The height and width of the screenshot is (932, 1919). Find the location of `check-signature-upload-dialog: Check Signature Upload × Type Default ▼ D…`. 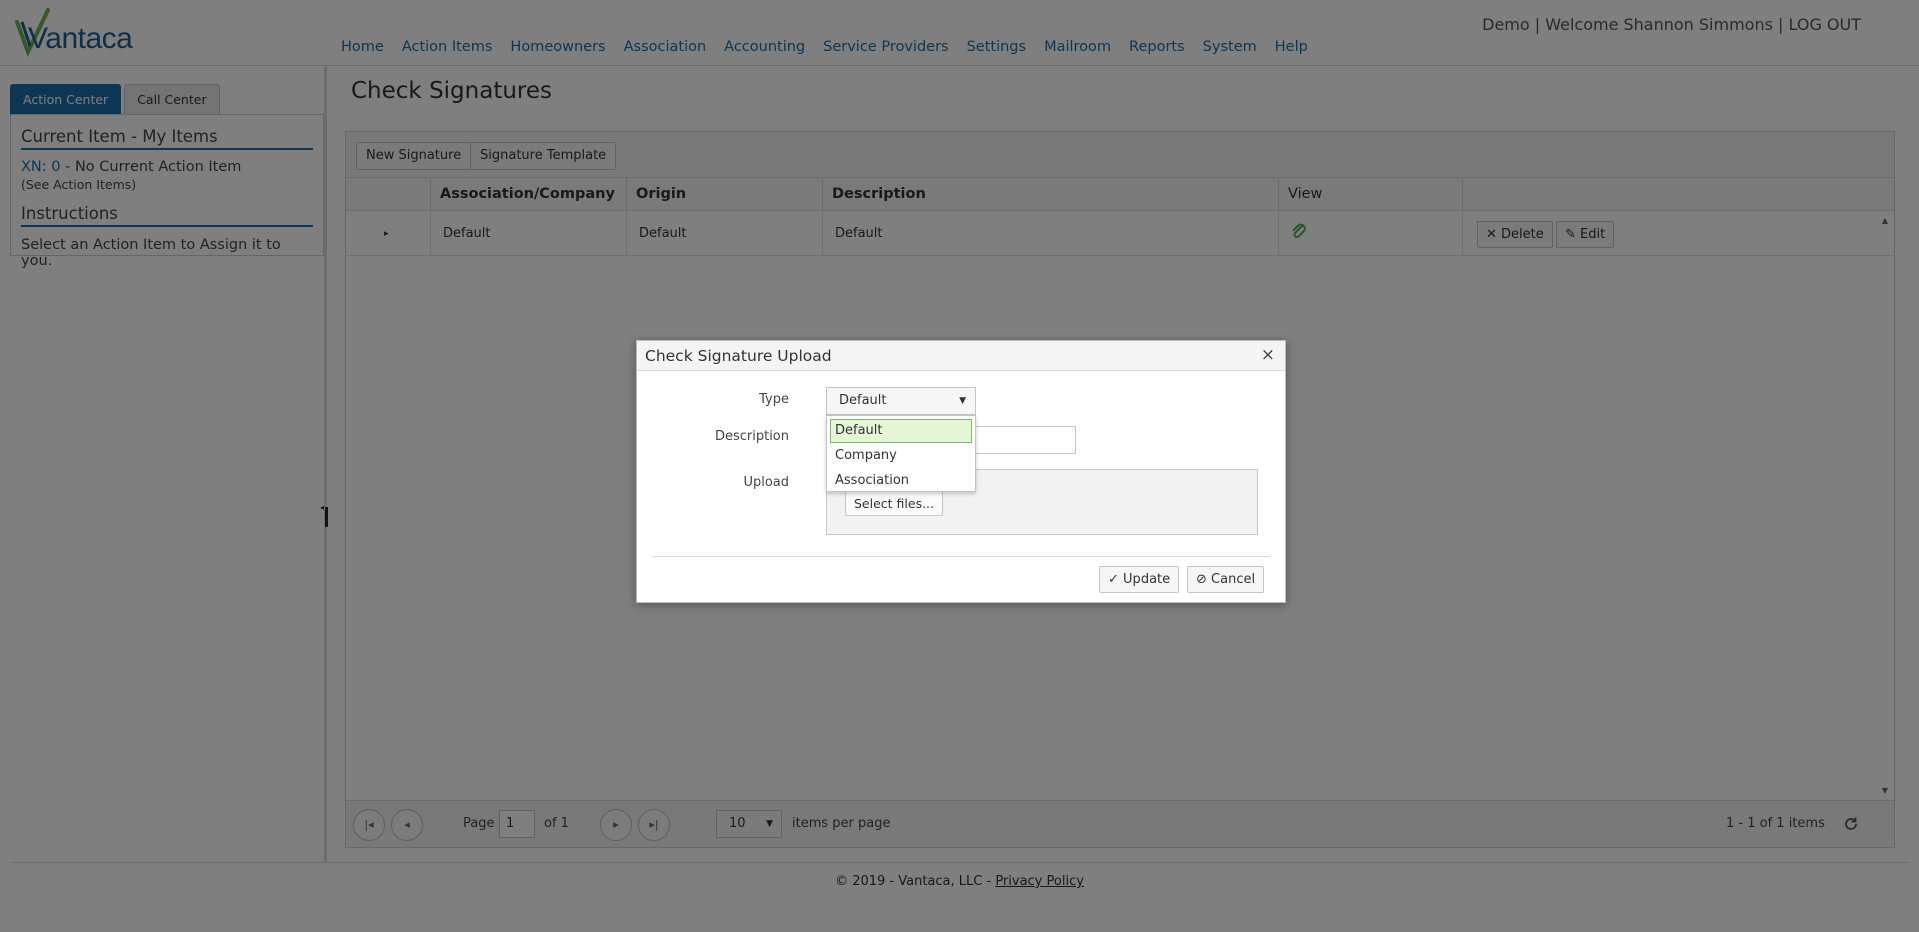

check-signature-upload-dialog: Check Signature Upload × Type Default ▼ D… is located at coordinates (961, 471).